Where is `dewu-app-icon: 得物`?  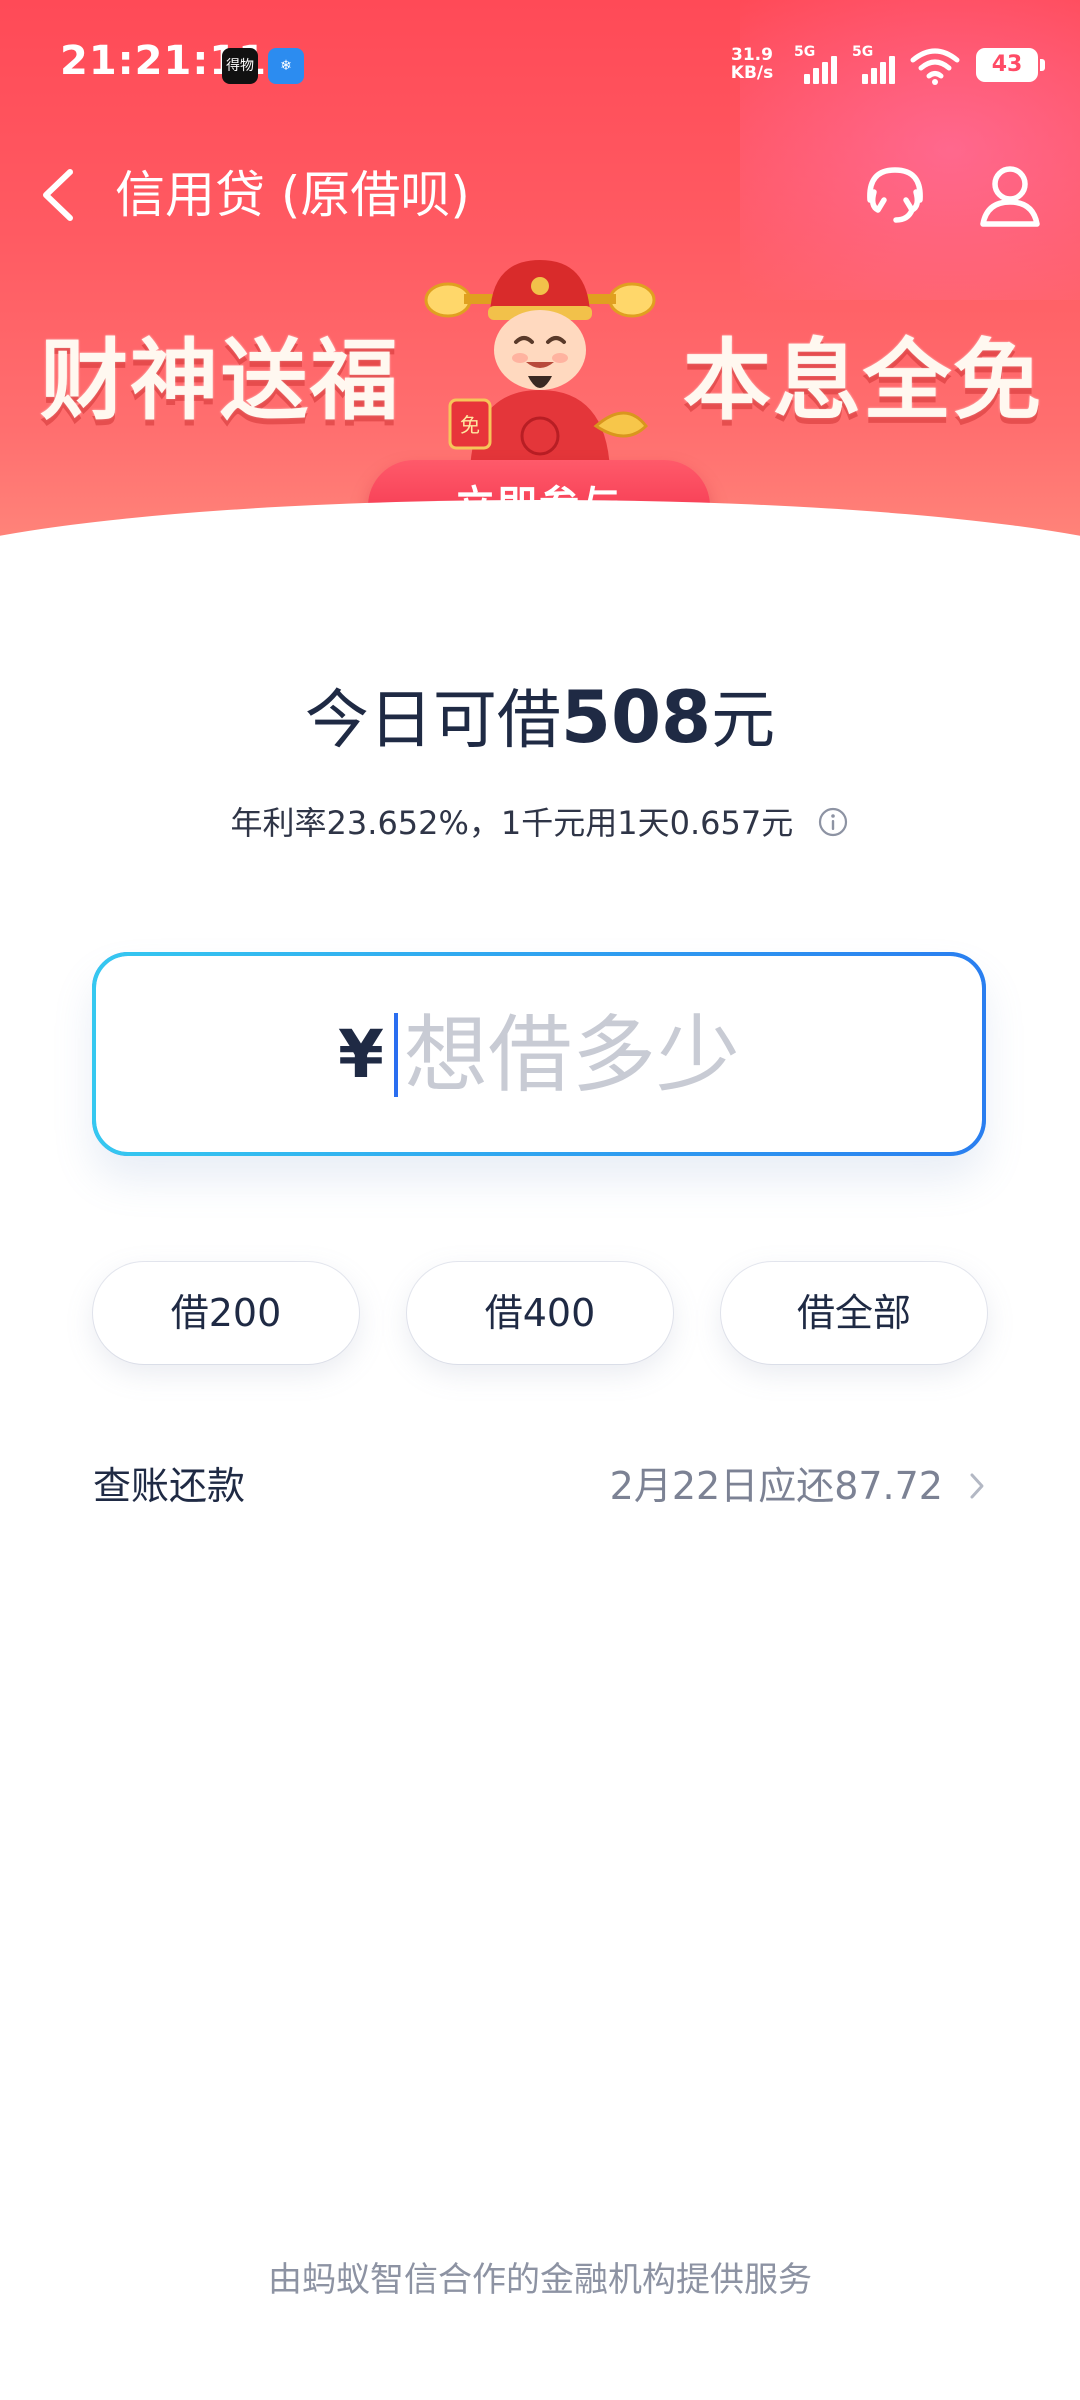 dewu-app-icon: 得物 is located at coordinates (240, 66).